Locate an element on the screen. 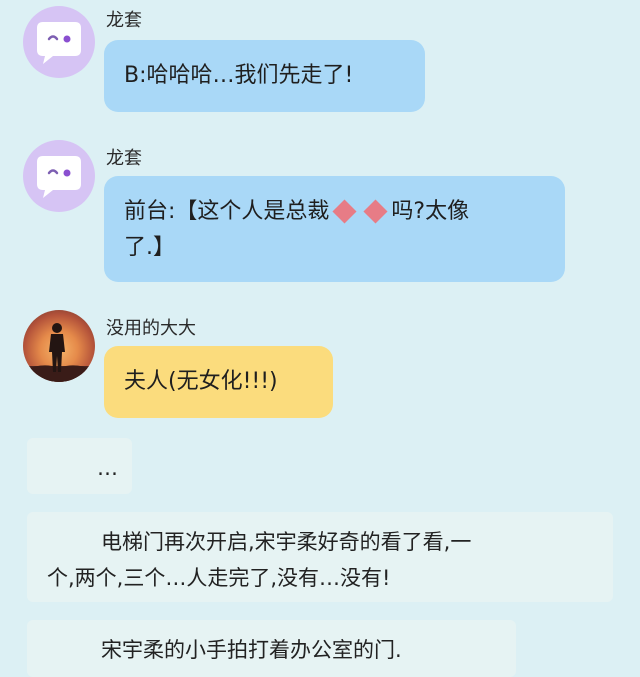  sender-name: 没用的大大 is located at coordinates (151, 328).